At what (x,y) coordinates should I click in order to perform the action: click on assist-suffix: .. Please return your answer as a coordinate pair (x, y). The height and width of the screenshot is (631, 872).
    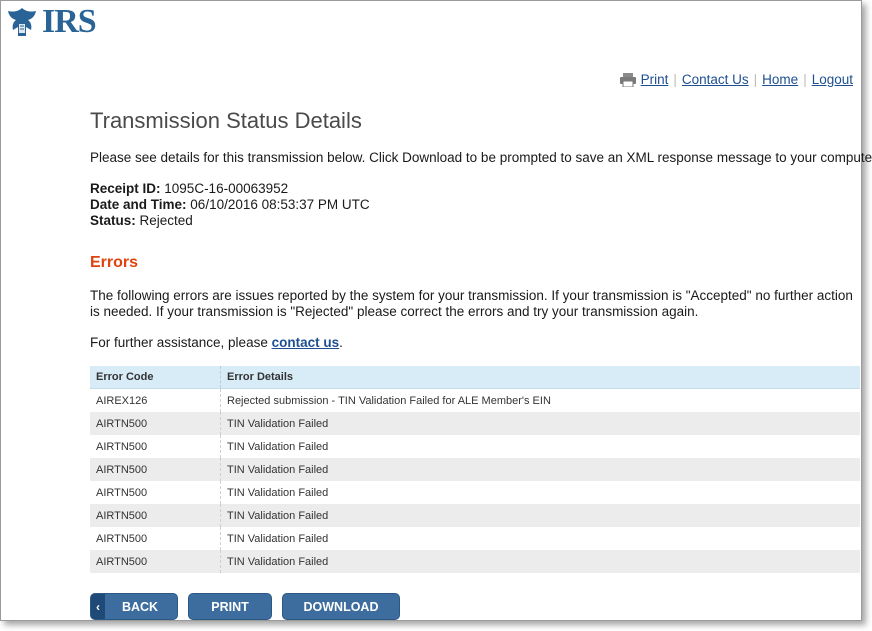
    Looking at the image, I should click on (341, 342).